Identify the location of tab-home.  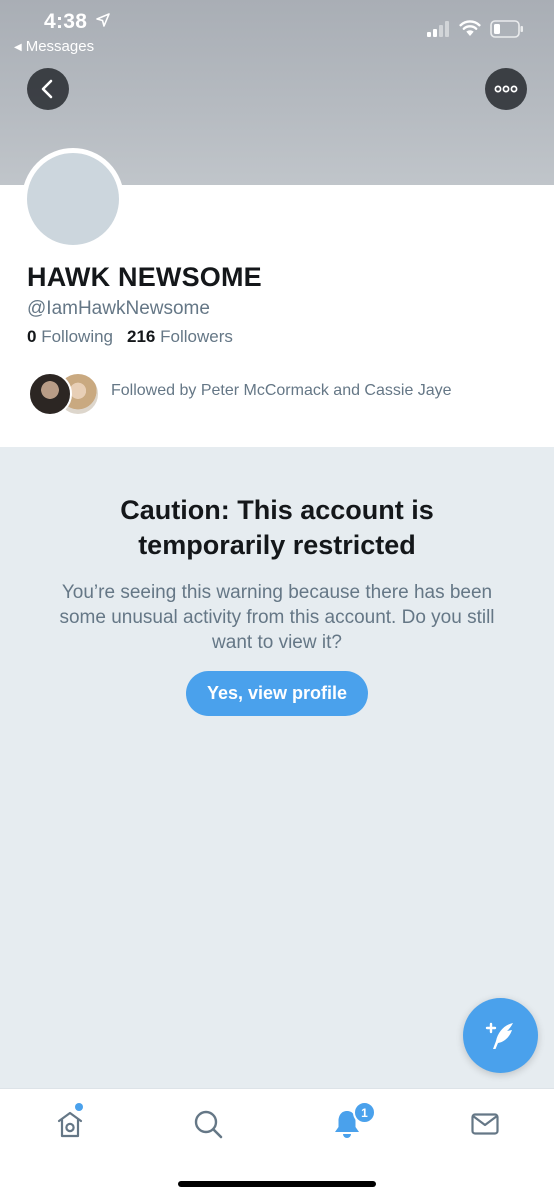
(70, 1124).